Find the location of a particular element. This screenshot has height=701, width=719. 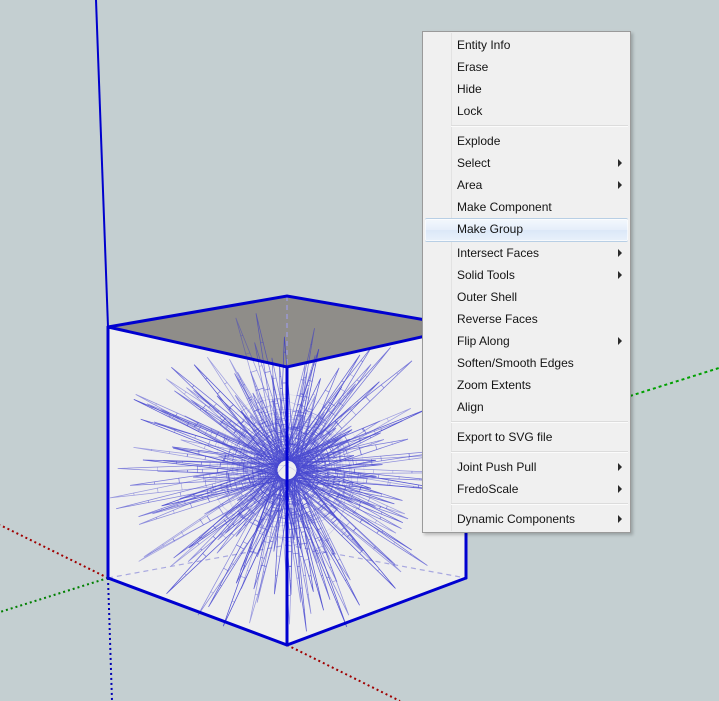

menu-item-flip-along: Flip Along is located at coordinates (526, 341).